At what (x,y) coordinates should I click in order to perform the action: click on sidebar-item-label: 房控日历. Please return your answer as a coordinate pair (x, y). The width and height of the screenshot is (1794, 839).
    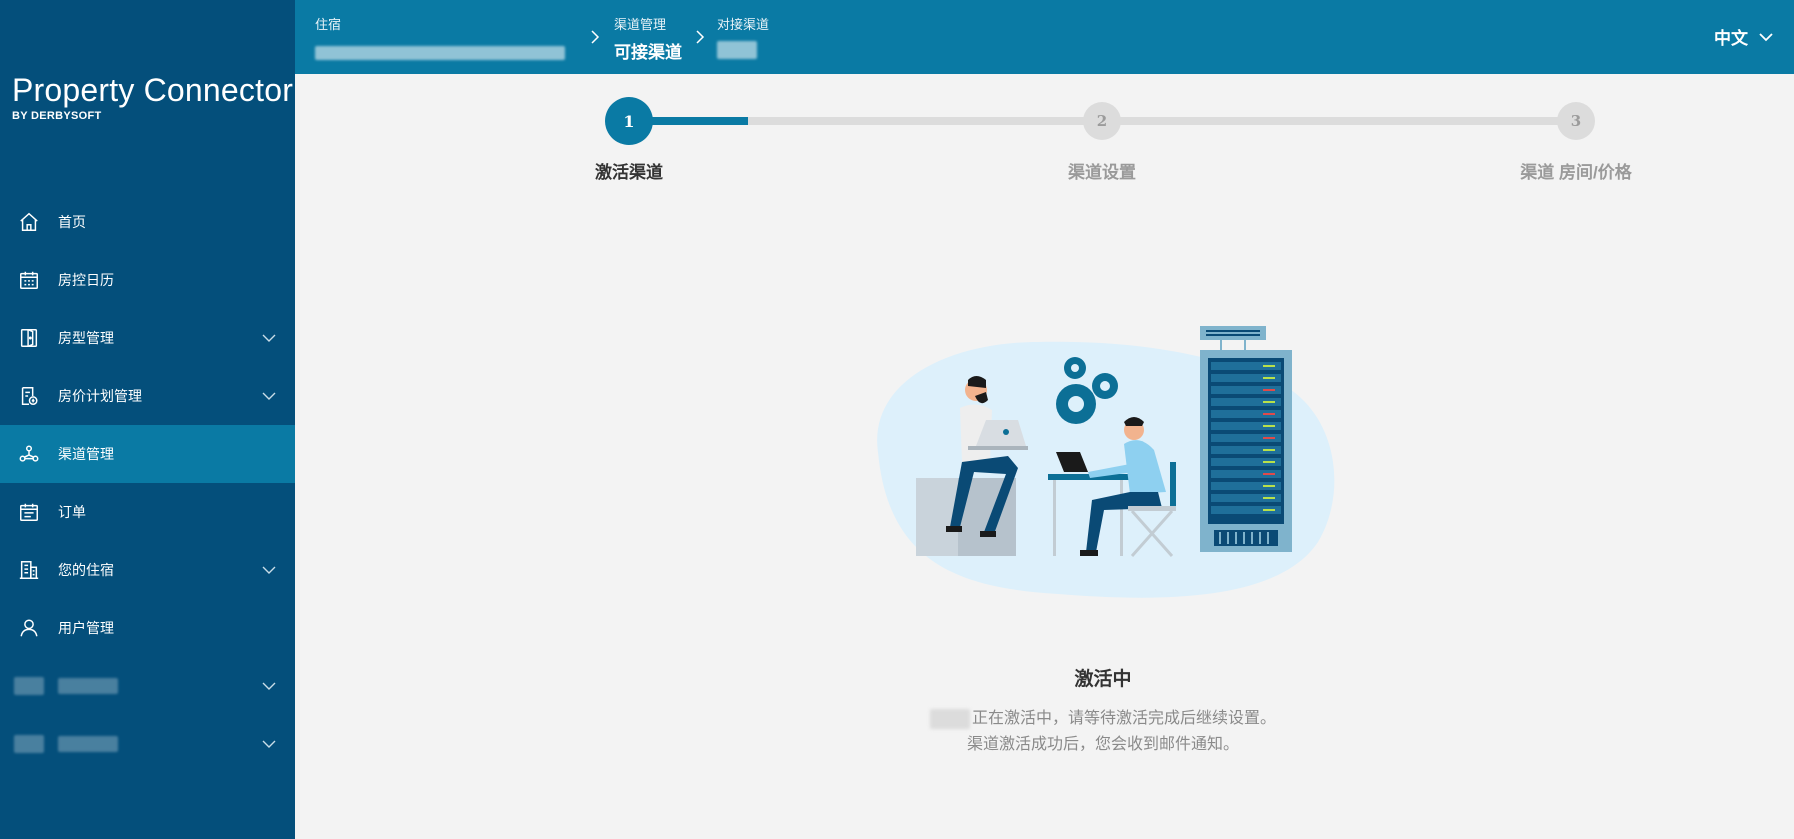
    Looking at the image, I should click on (86, 280).